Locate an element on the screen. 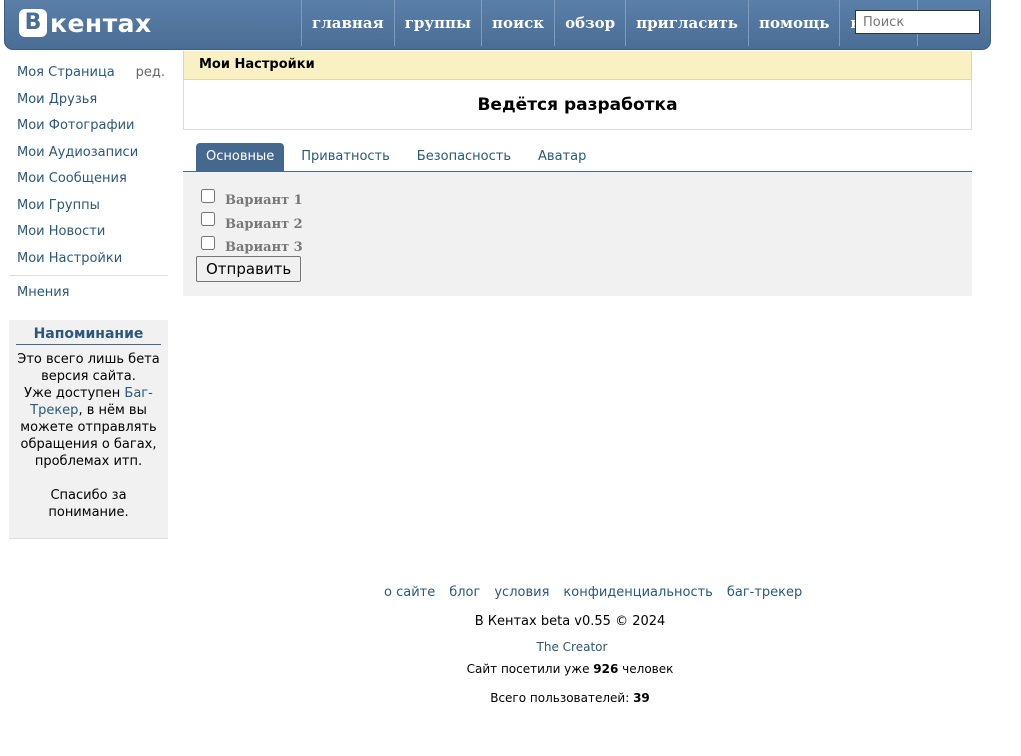 The image size is (1021, 756). nav-help: помощь is located at coordinates (793, 23).